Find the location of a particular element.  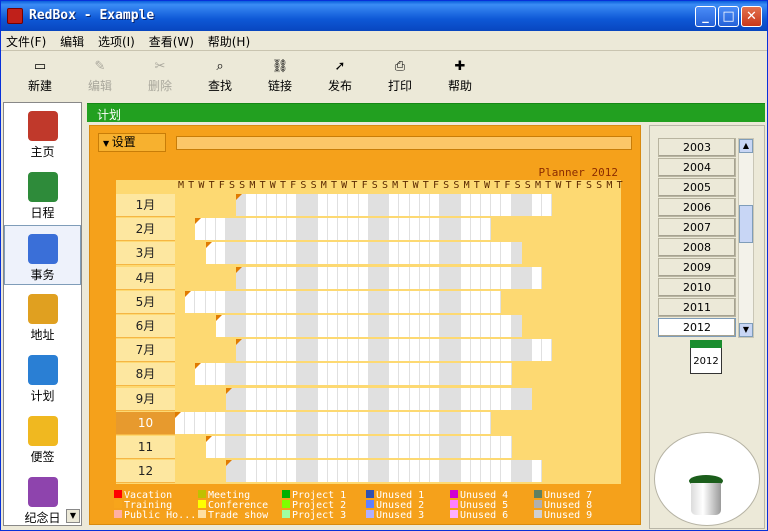

sidebar-item-calendar: 日程 is located at coordinates (42, 194).